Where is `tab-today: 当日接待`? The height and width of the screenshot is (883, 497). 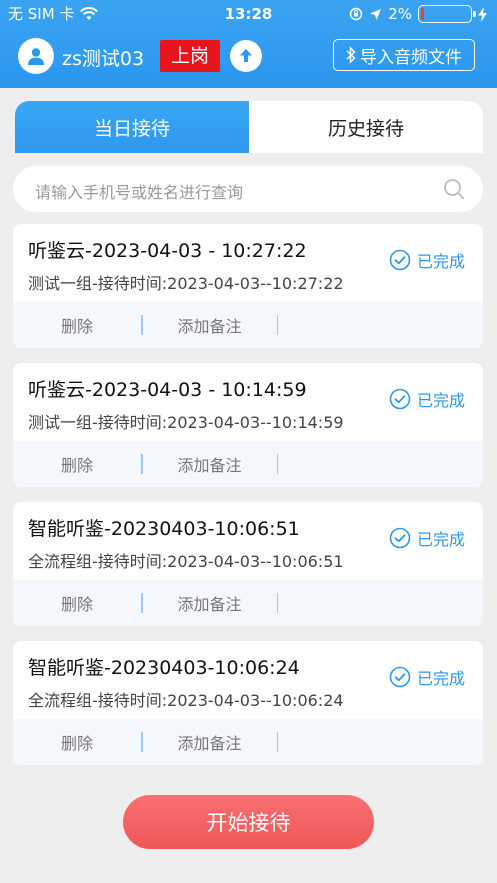 tab-today: 当日接待 is located at coordinates (132, 127).